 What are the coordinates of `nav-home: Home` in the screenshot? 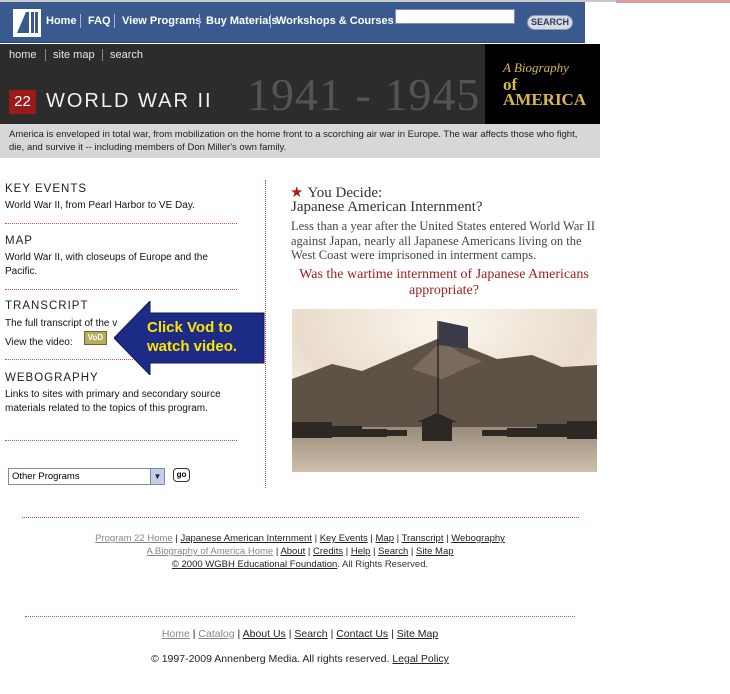 It's located at (61, 21).